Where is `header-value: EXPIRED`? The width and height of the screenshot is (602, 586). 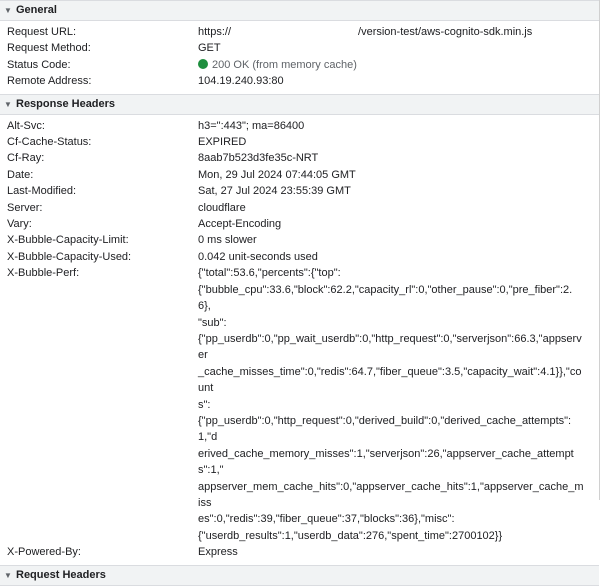 header-value: EXPIRED is located at coordinates (398, 142).